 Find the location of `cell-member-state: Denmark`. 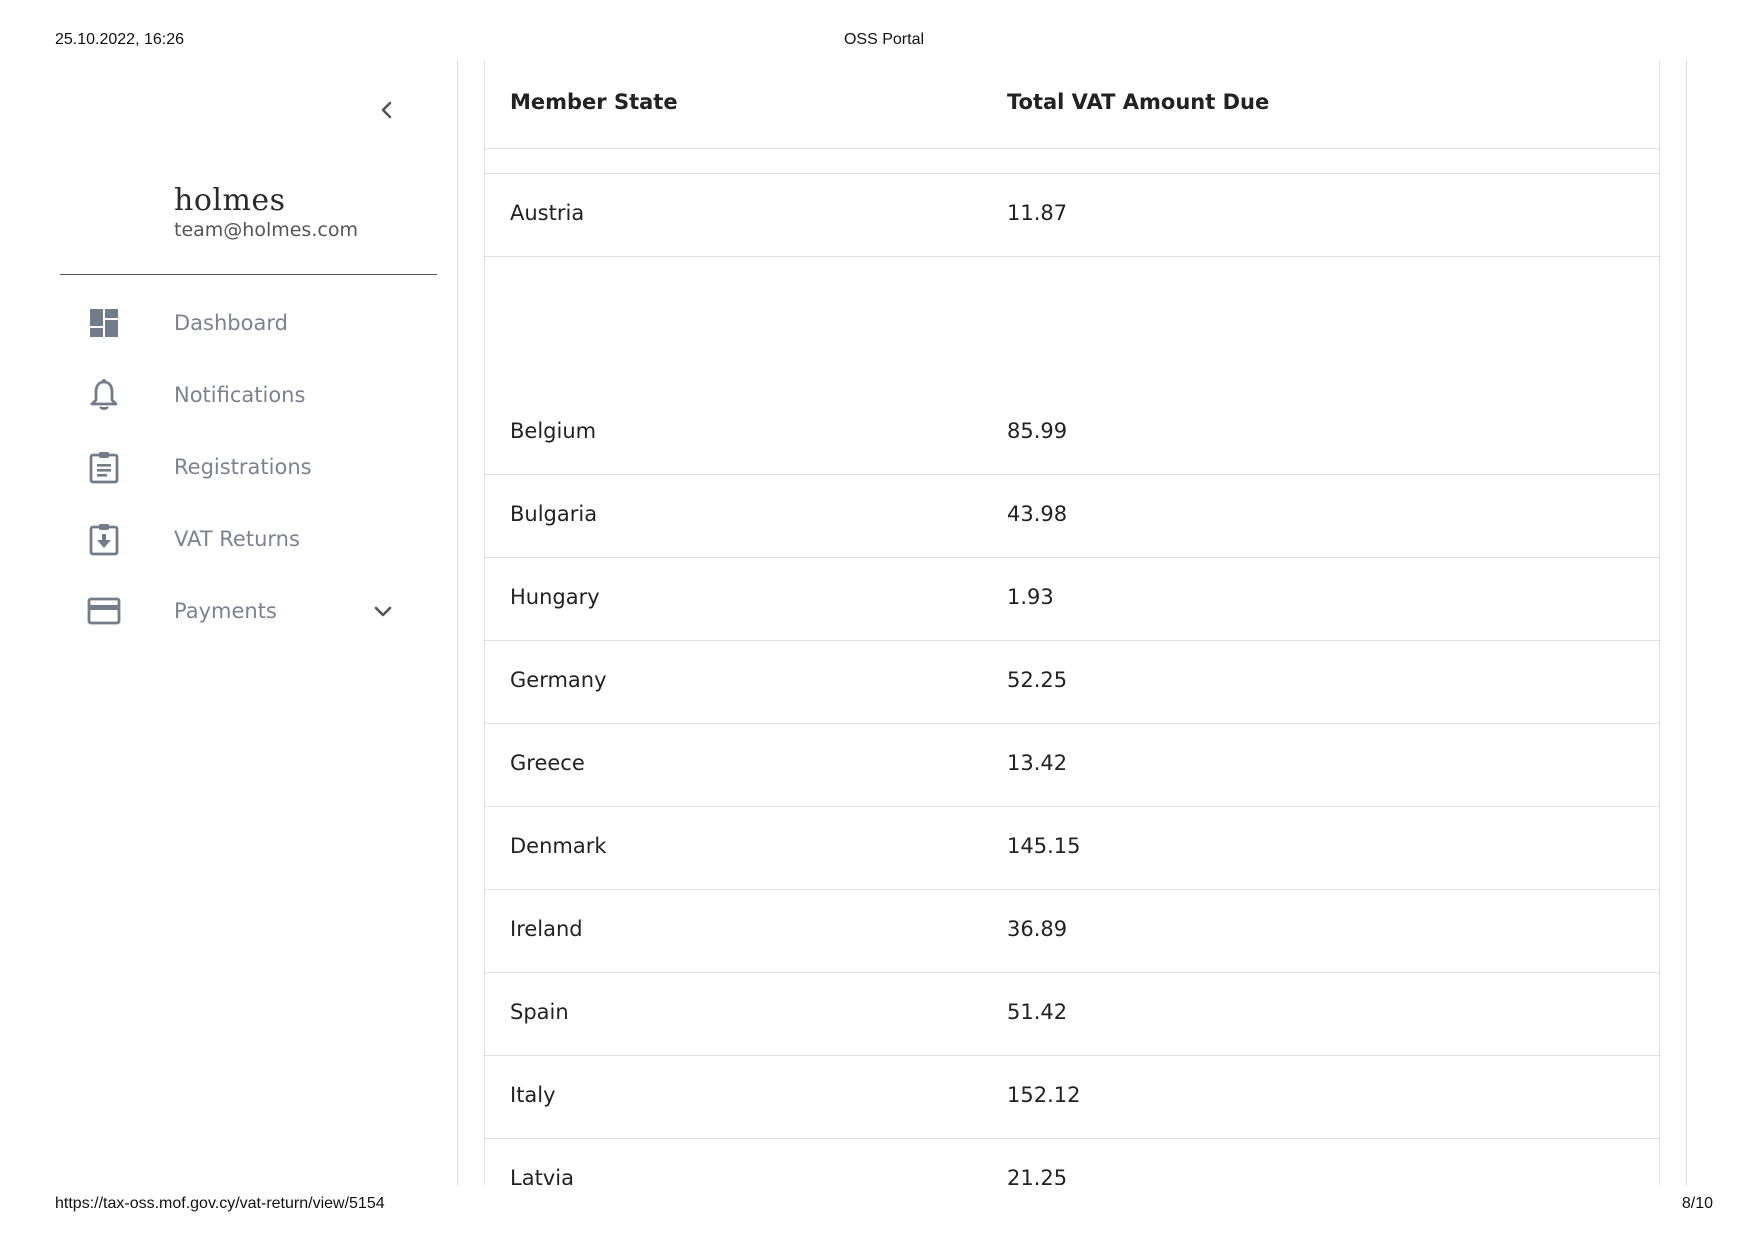

cell-member-state: Denmark is located at coordinates (558, 846).